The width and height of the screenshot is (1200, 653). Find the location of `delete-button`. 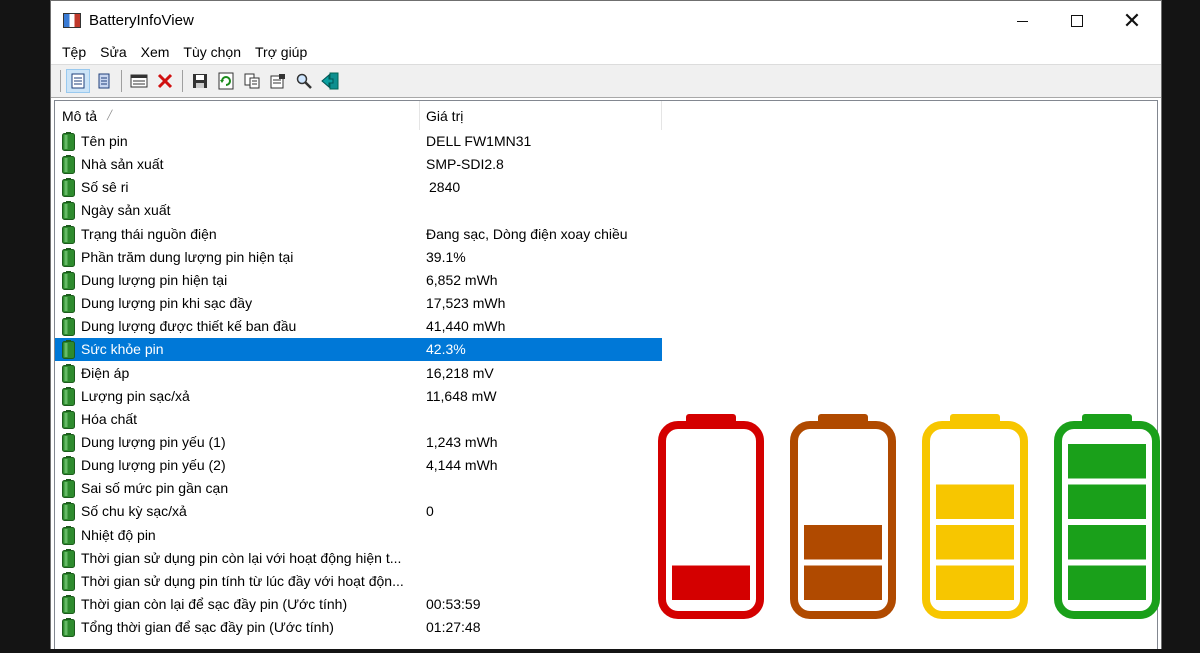

delete-button is located at coordinates (165, 81).